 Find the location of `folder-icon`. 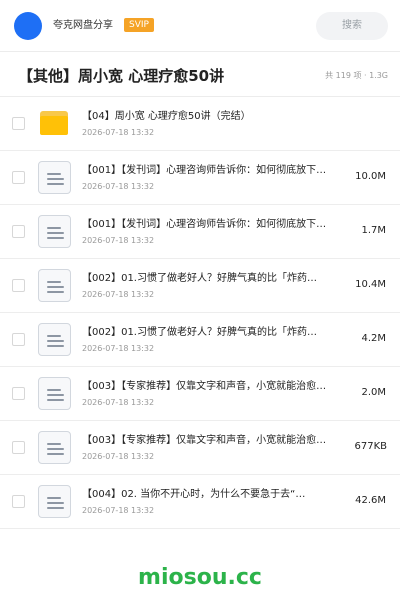

folder-icon is located at coordinates (54, 123).